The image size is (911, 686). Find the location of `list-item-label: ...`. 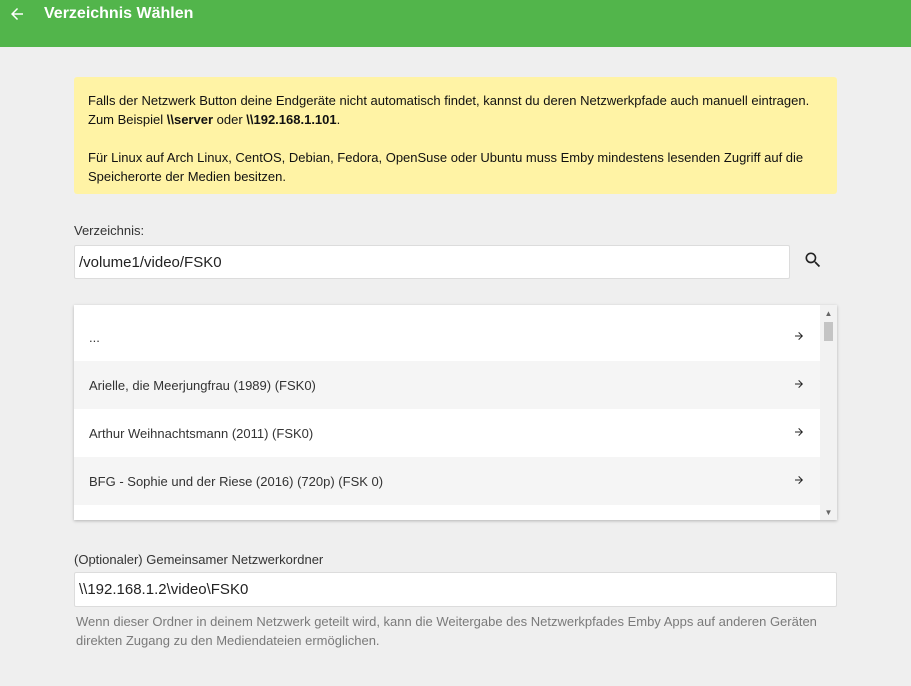

list-item-label: ... is located at coordinates (94, 337).